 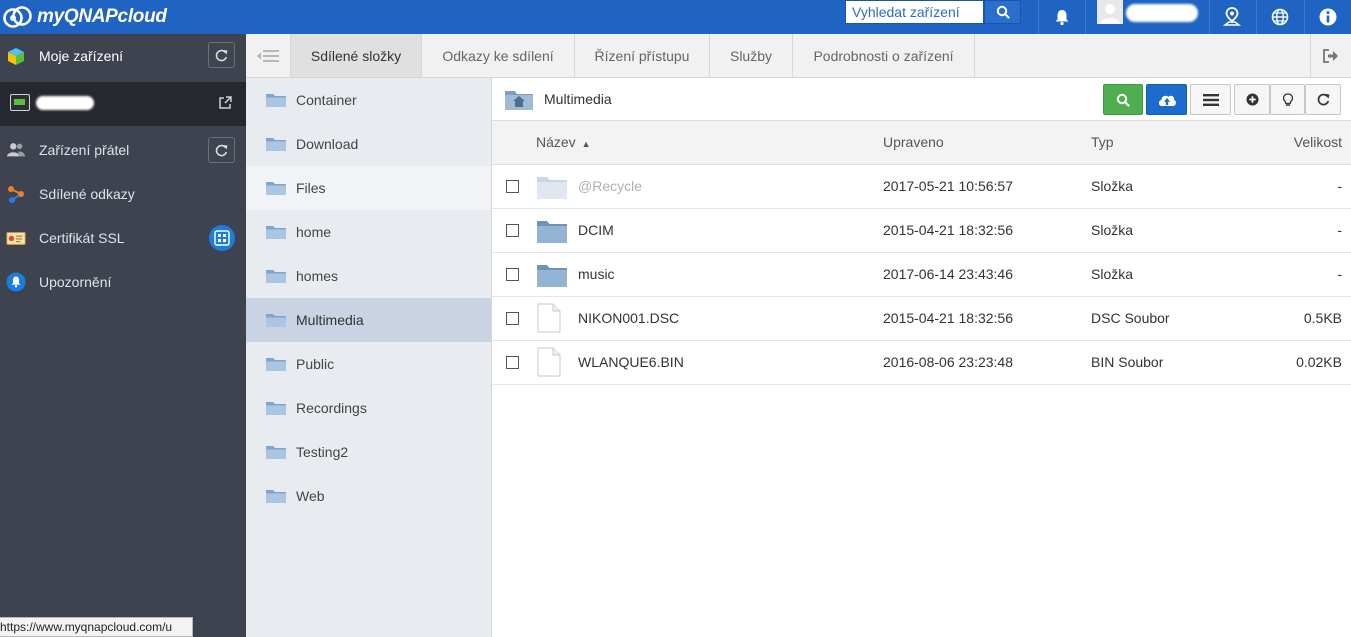 I want to click on home-folder-icon, so click(x=519, y=100).